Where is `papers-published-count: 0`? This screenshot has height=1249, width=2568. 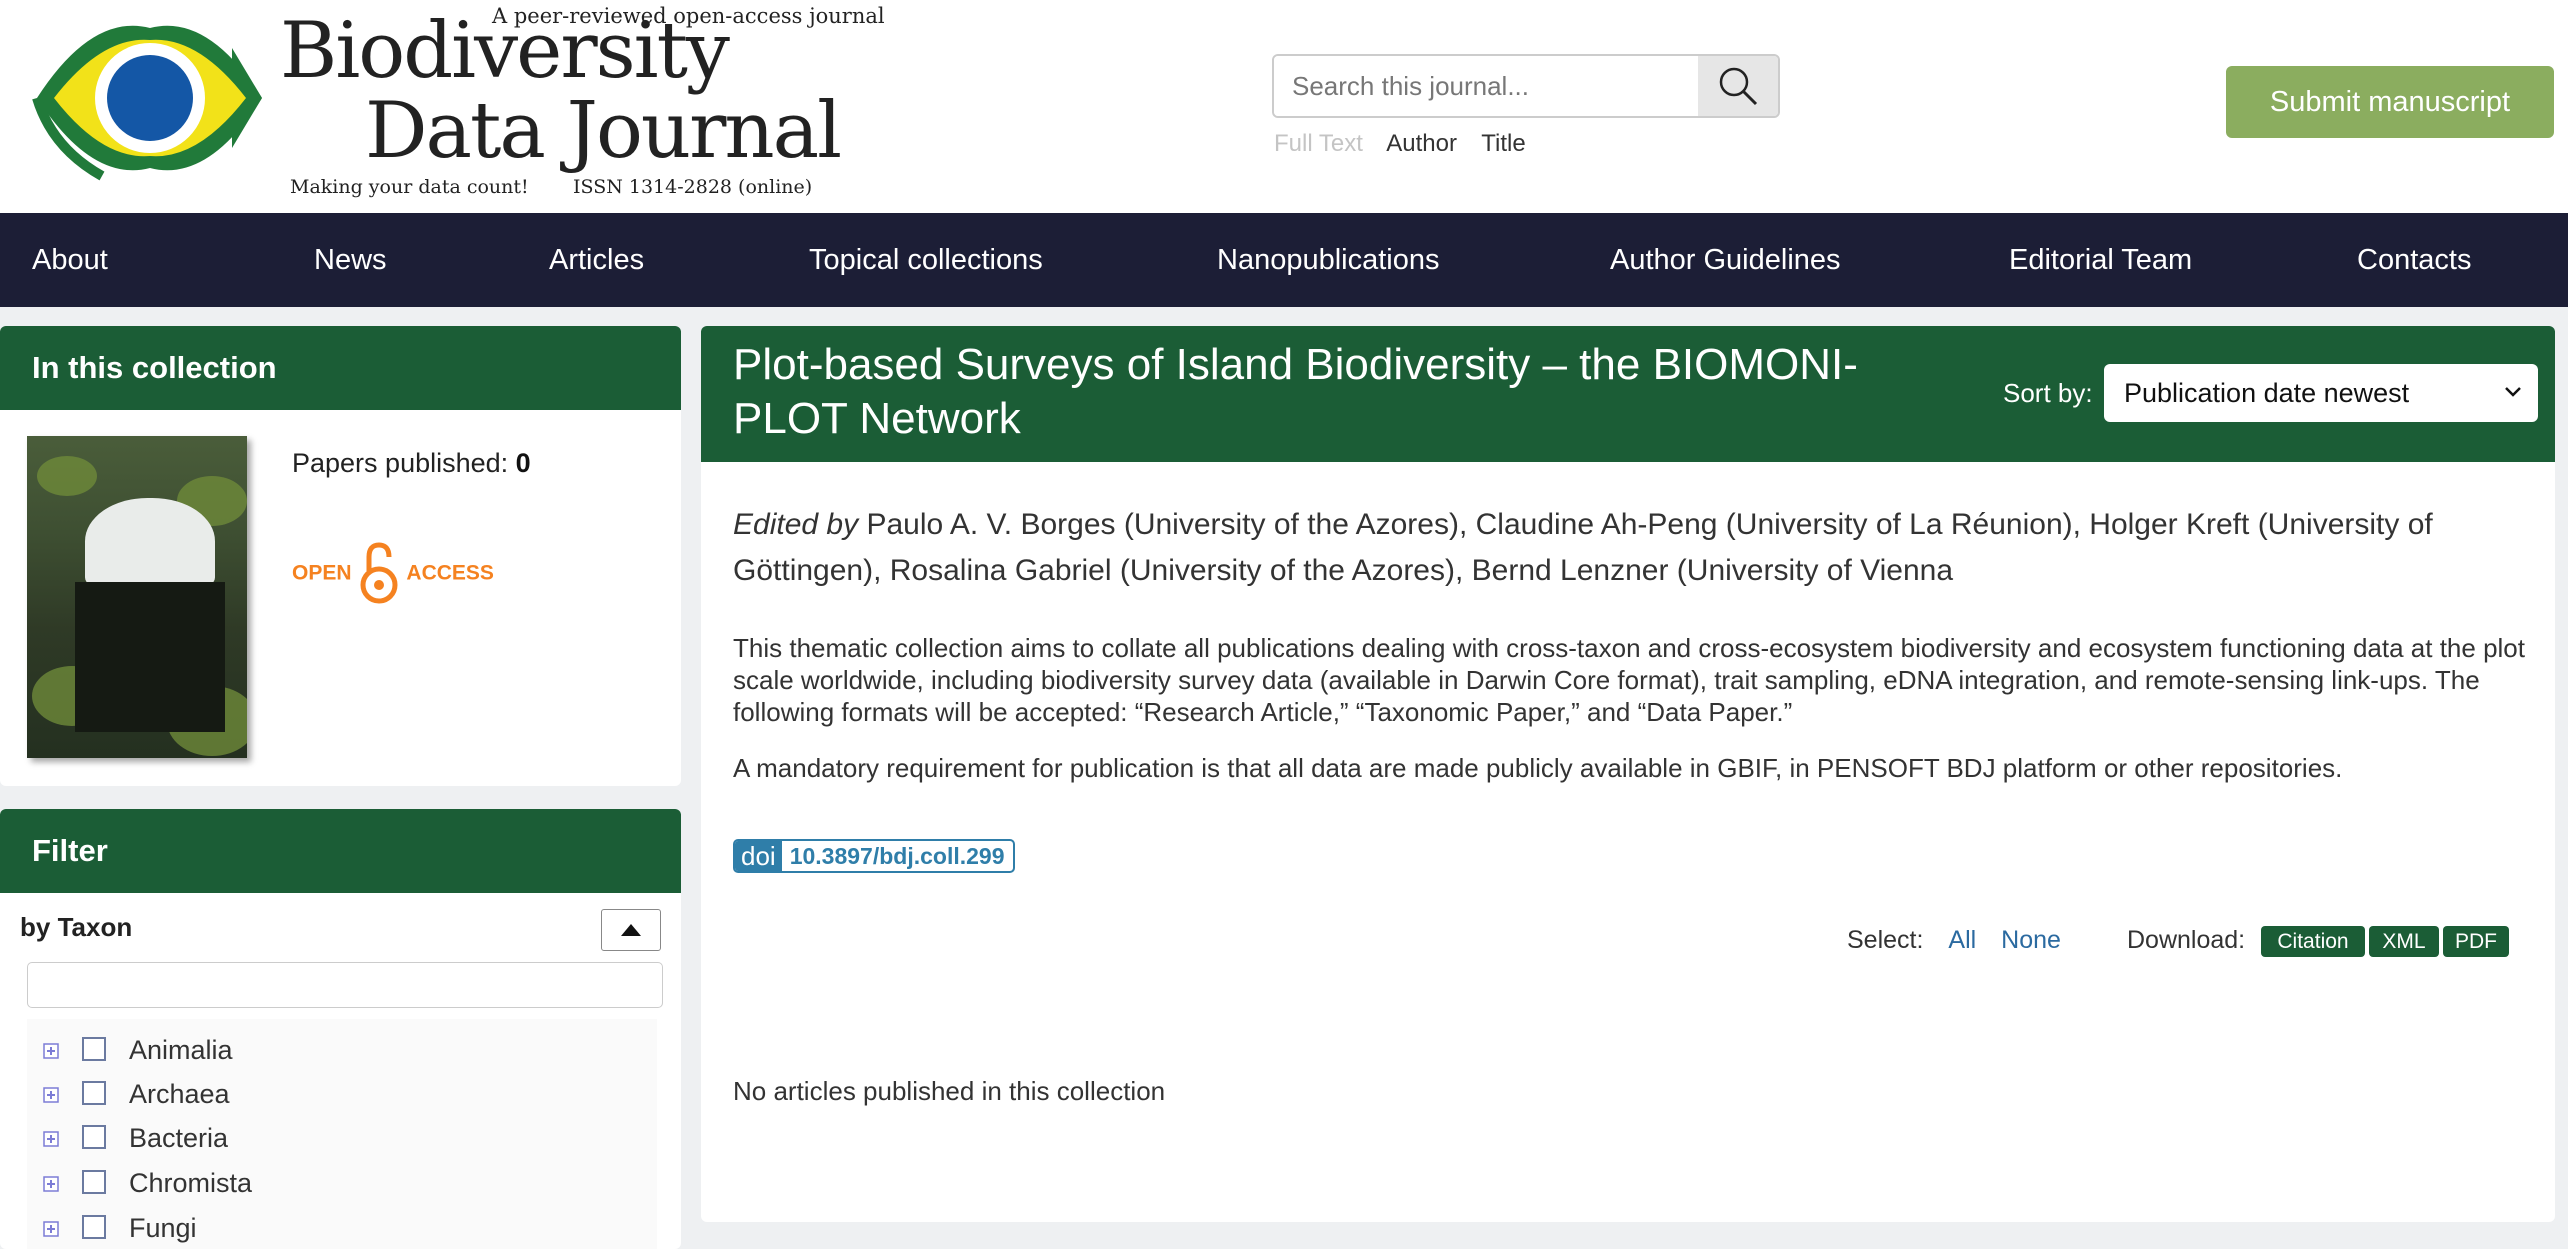
papers-published-count: 0 is located at coordinates (523, 463).